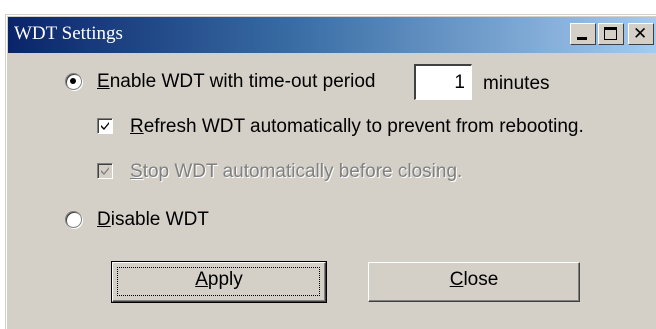 The height and width of the screenshot is (329, 656). I want to click on mnemonic: C, so click(456, 279).